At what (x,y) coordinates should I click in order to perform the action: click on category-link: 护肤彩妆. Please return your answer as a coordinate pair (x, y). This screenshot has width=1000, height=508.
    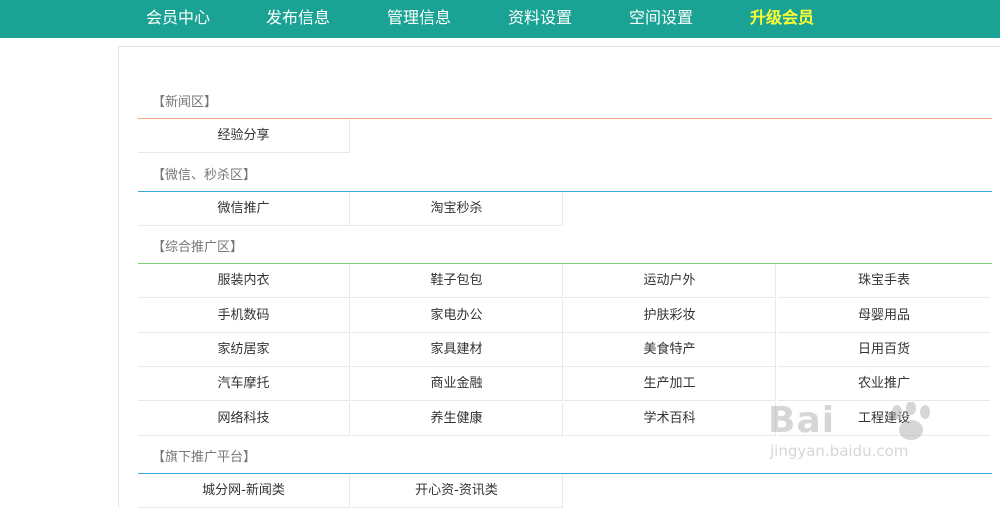
    Looking at the image, I should click on (670, 316).